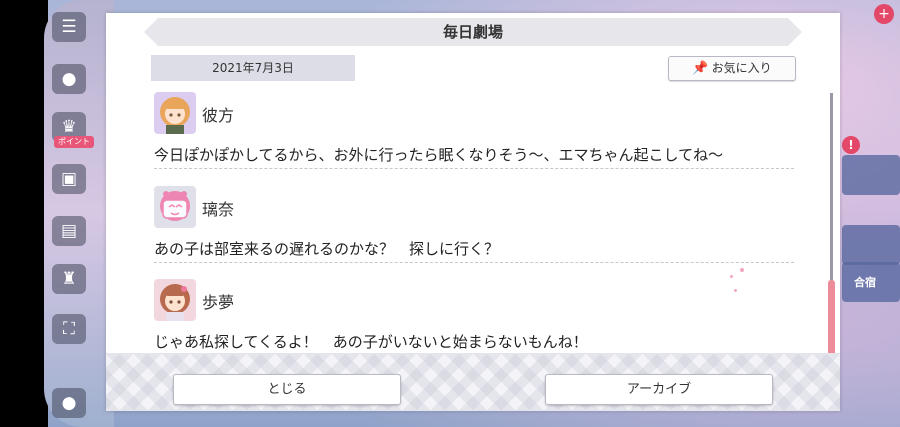 The image size is (900, 427). What do you see at coordinates (439, 155) in the screenshot?
I see `dialogue-line: 今日ぽかぽかしてるから、お外に行ったら眠くなりそう～、エマちゃん起こしてね～` at bounding box center [439, 155].